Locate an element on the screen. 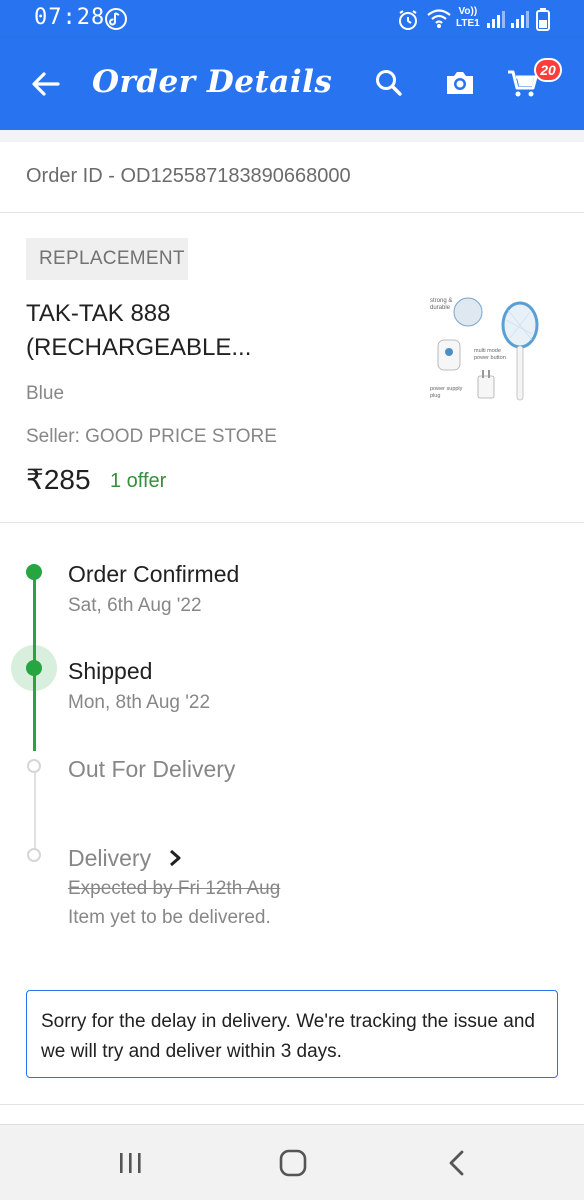 The height and width of the screenshot is (1200, 584). order-id: Order ID - OD125587183890668000 is located at coordinates (188, 176).